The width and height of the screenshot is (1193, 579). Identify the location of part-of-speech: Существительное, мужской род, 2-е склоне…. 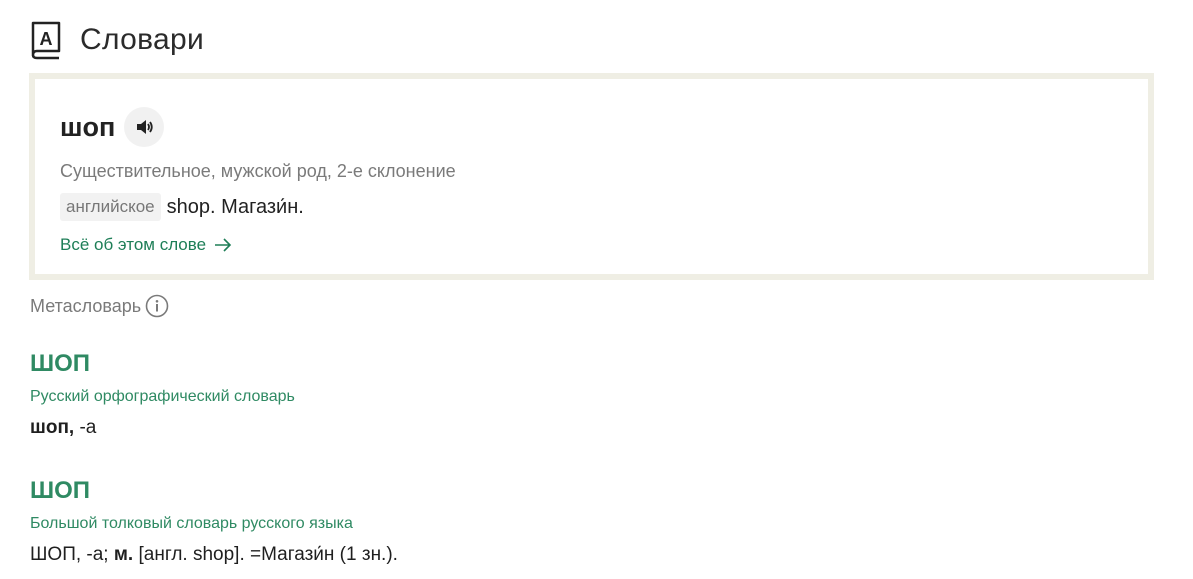
(258, 171).